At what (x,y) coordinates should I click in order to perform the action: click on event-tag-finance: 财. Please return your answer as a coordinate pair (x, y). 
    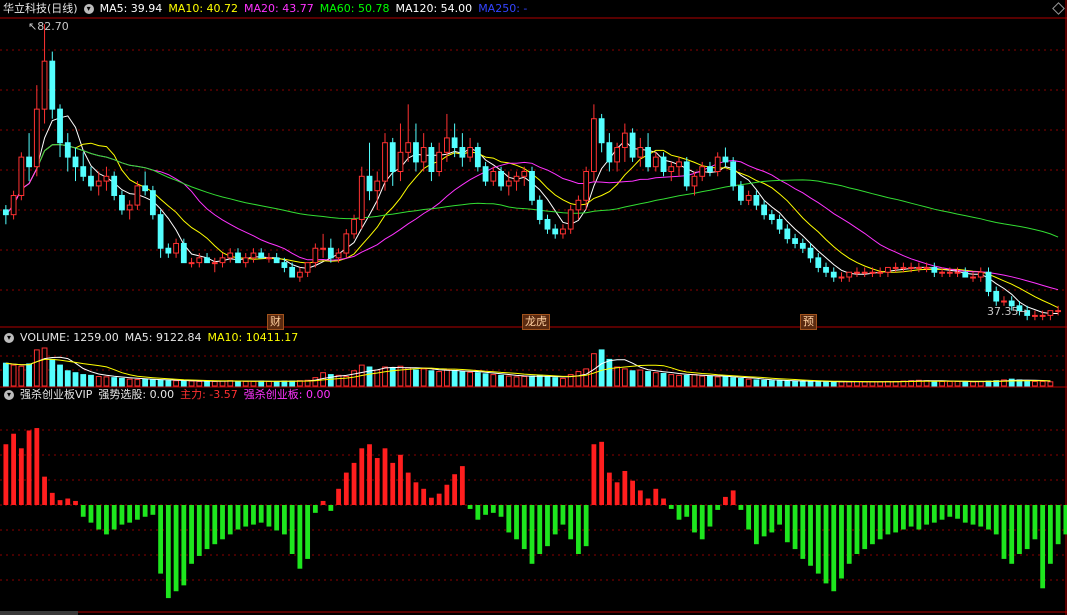
    Looking at the image, I should click on (275, 322).